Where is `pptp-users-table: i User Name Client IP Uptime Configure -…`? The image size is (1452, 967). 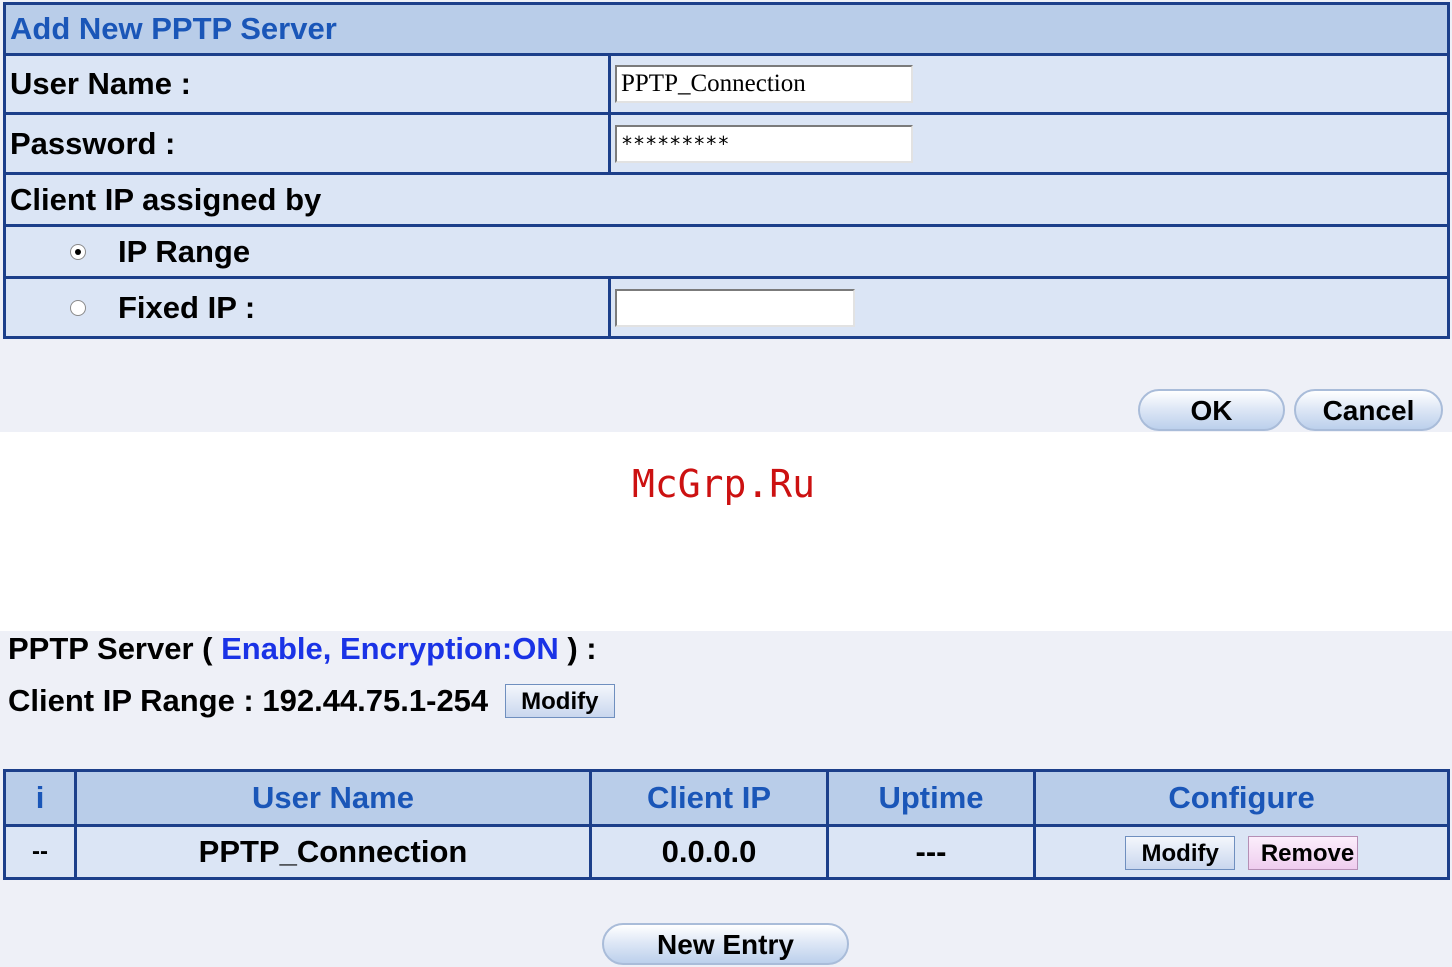
pptp-users-table: i User Name Client IP Uptime Configure -… is located at coordinates (726, 824).